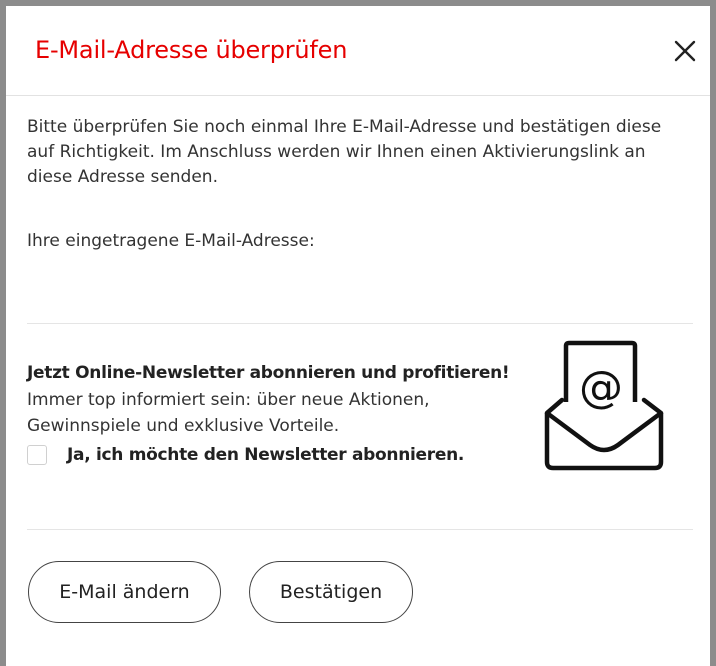  What do you see at coordinates (331, 592) in the screenshot?
I see `confirm-button: Bestätigen` at bounding box center [331, 592].